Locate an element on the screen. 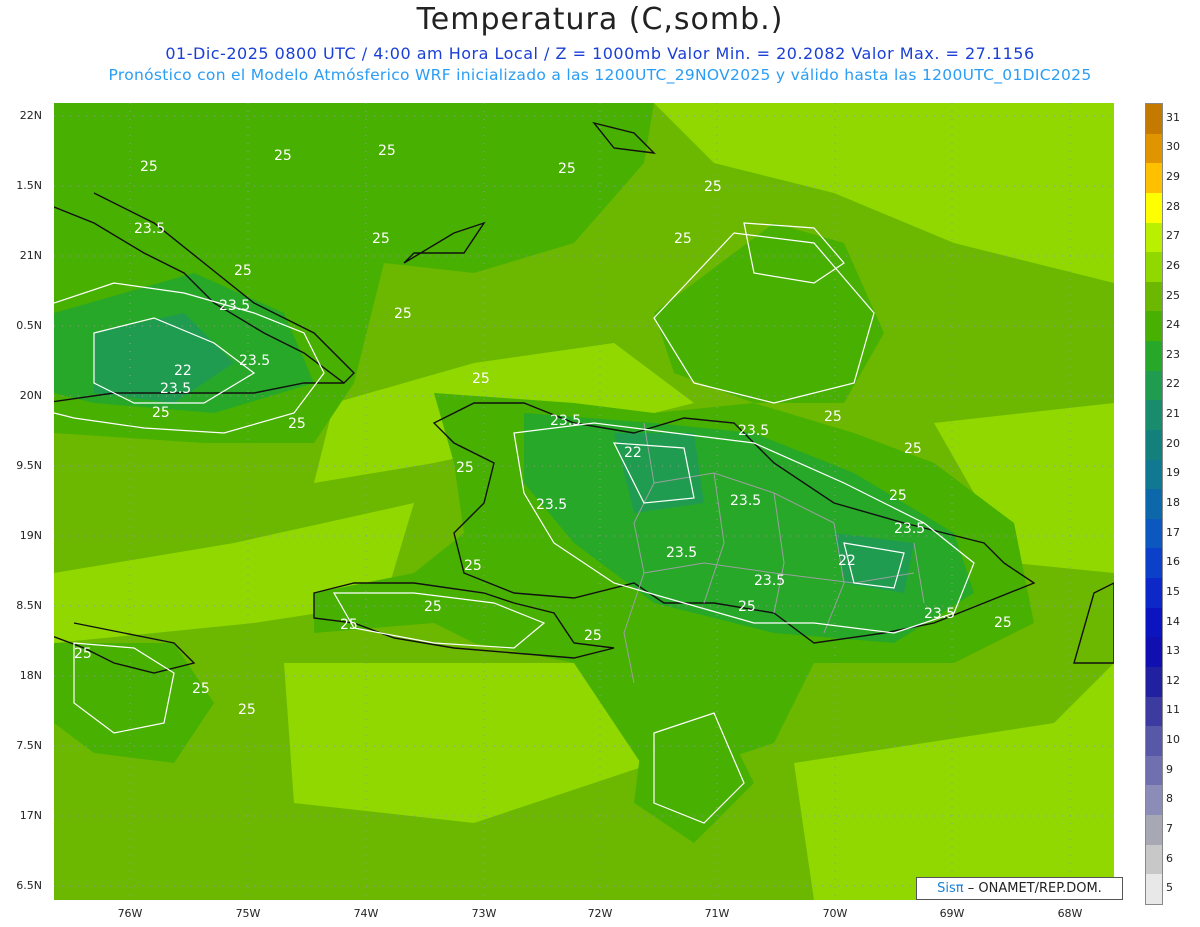 This screenshot has width=1200, height=927. credit-brand: Sisπ is located at coordinates (950, 888).